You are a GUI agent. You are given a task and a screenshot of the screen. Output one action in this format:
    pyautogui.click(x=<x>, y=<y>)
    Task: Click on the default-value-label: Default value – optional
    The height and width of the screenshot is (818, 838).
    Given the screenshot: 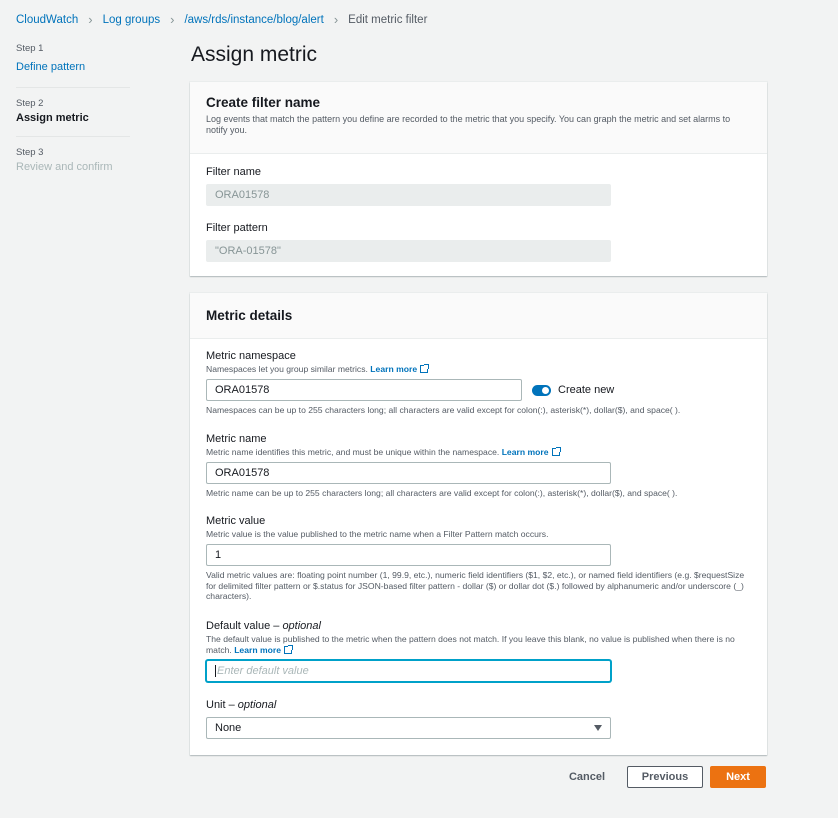 What is the action you would take?
    pyautogui.click(x=478, y=626)
    